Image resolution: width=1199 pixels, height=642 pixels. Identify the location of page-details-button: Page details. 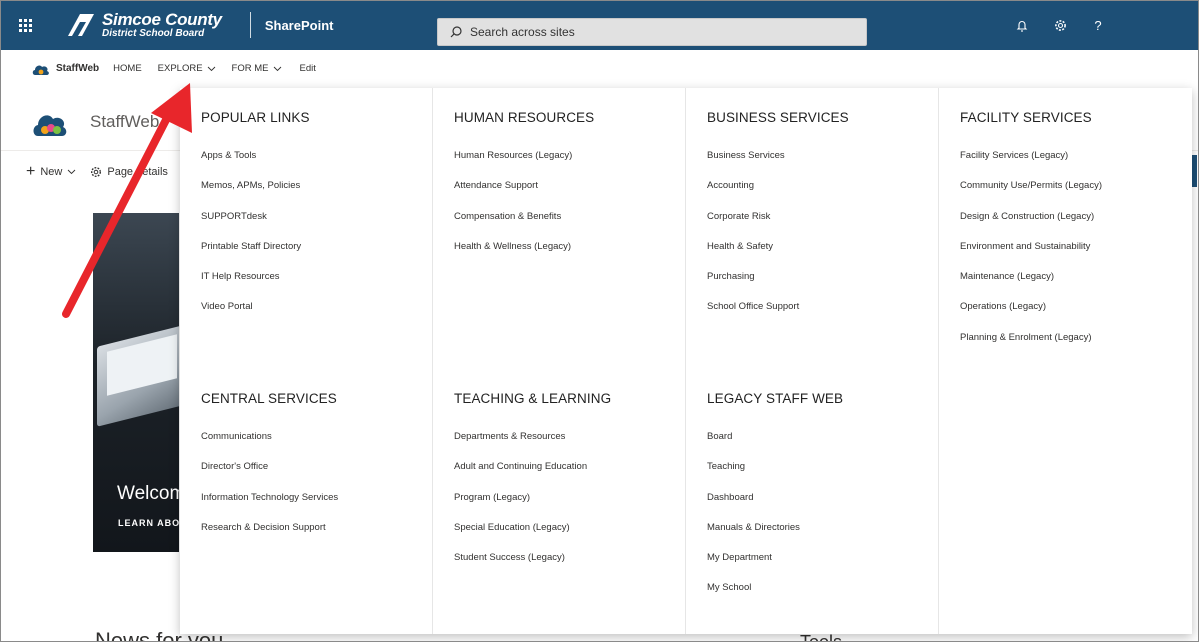
(129, 172).